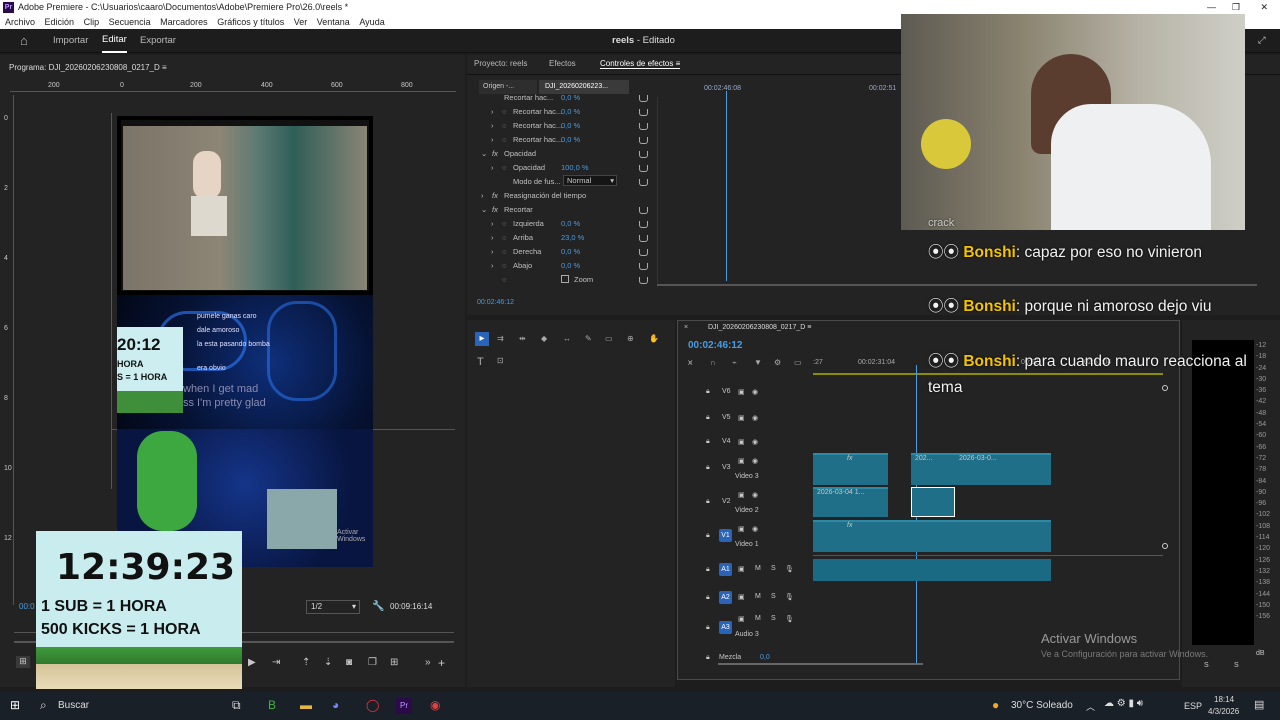 This screenshot has width=1280, height=720. What do you see at coordinates (92, 22) in the screenshot?
I see `menu-clip: Clip` at bounding box center [92, 22].